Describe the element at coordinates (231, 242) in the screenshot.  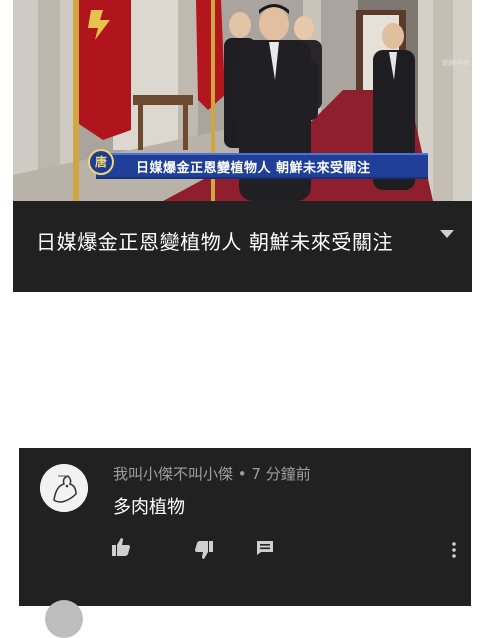
I see `video-title: 日媒爆金正恩變植物人 朝鮮未來受關注` at that location.